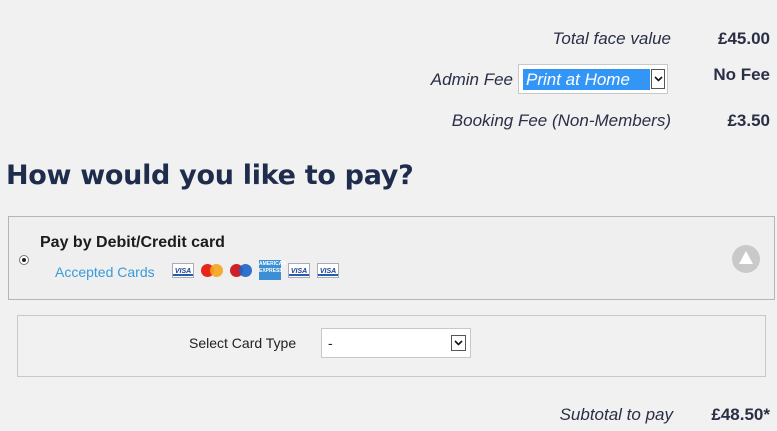  I want to click on page-heading: How would you like to pay?, so click(210, 175).